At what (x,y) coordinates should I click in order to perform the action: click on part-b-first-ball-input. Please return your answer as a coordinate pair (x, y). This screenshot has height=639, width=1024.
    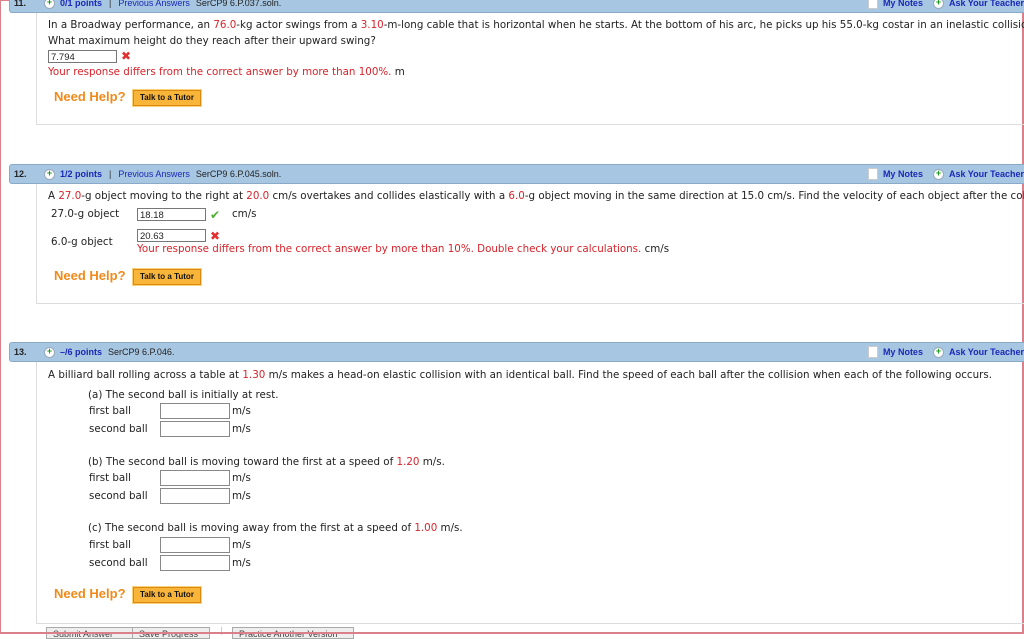
    Looking at the image, I should click on (195, 478).